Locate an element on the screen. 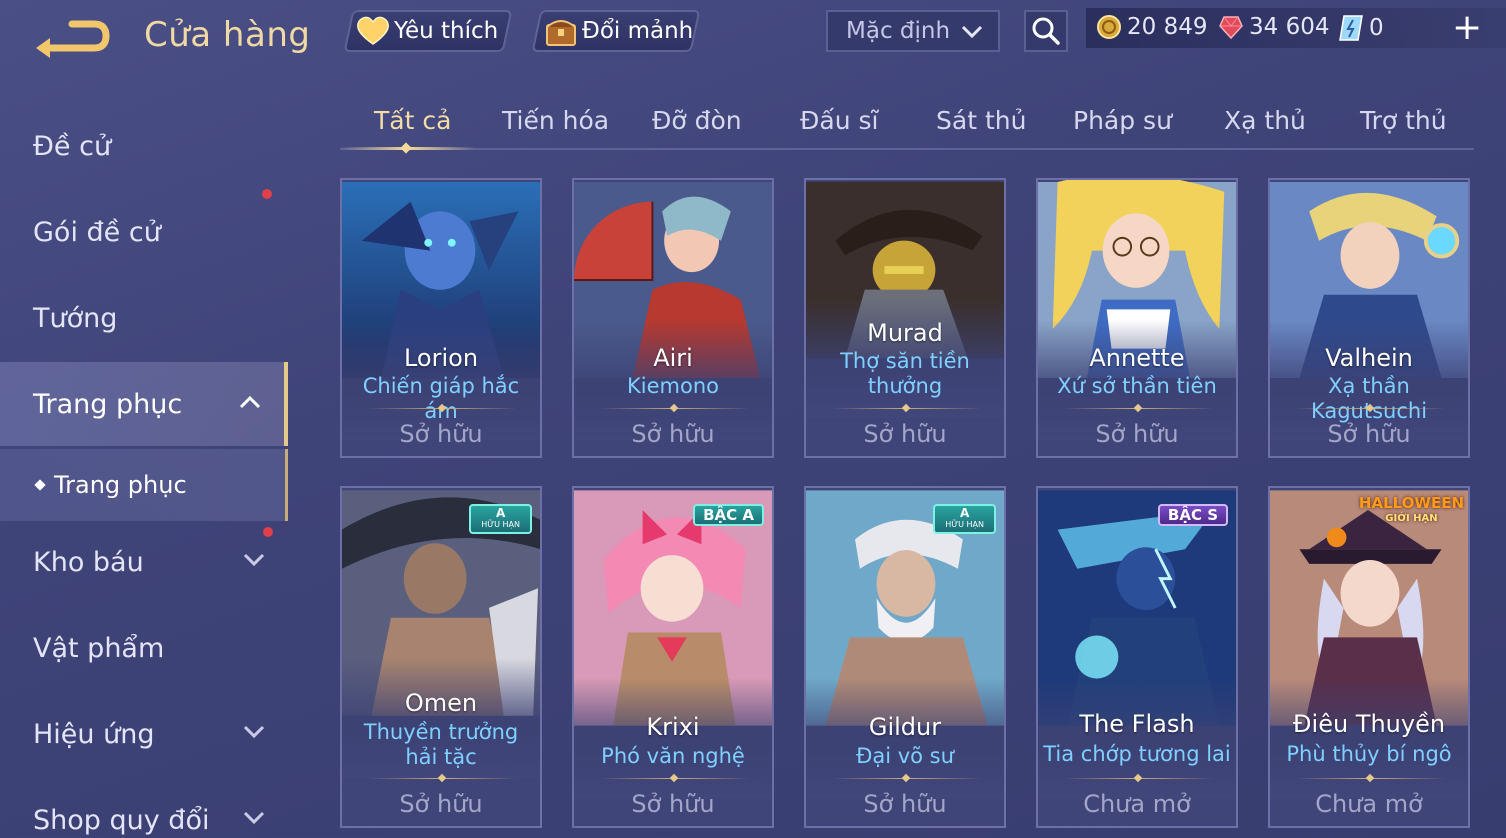 This screenshot has width=1506, height=838. hero-name: Gildur is located at coordinates (905, 727).